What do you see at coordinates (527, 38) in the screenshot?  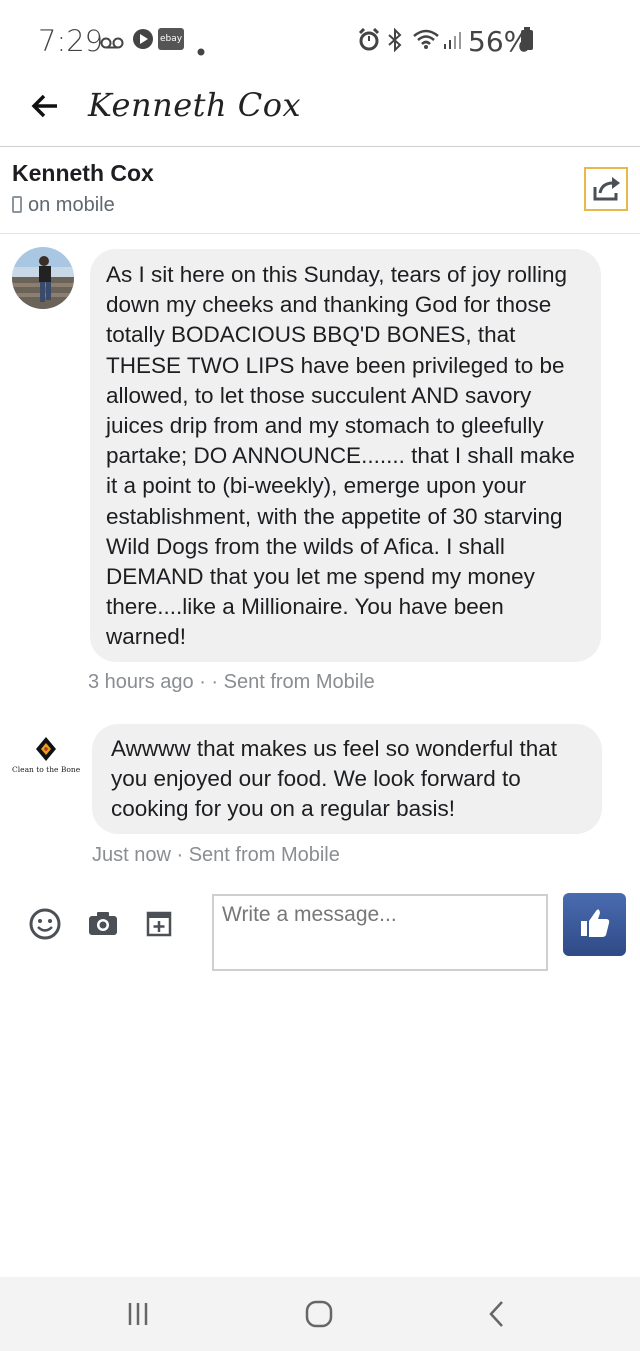 I see `battery-icon` at bounding box center [527, 38].